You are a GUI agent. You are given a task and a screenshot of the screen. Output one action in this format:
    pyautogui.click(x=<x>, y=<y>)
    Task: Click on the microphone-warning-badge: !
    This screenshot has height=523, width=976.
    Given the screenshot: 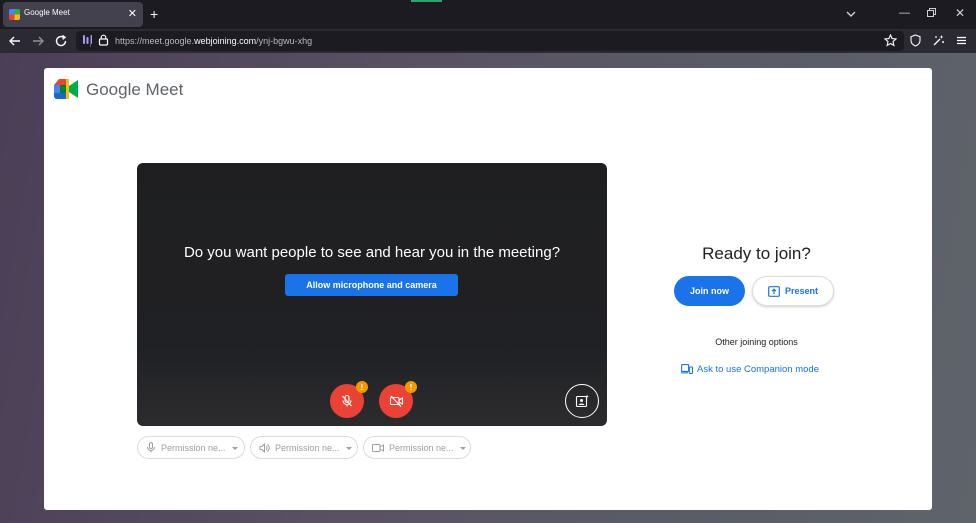 What is the action you would take?
    pyautogui.click(x=362, y=387)
    